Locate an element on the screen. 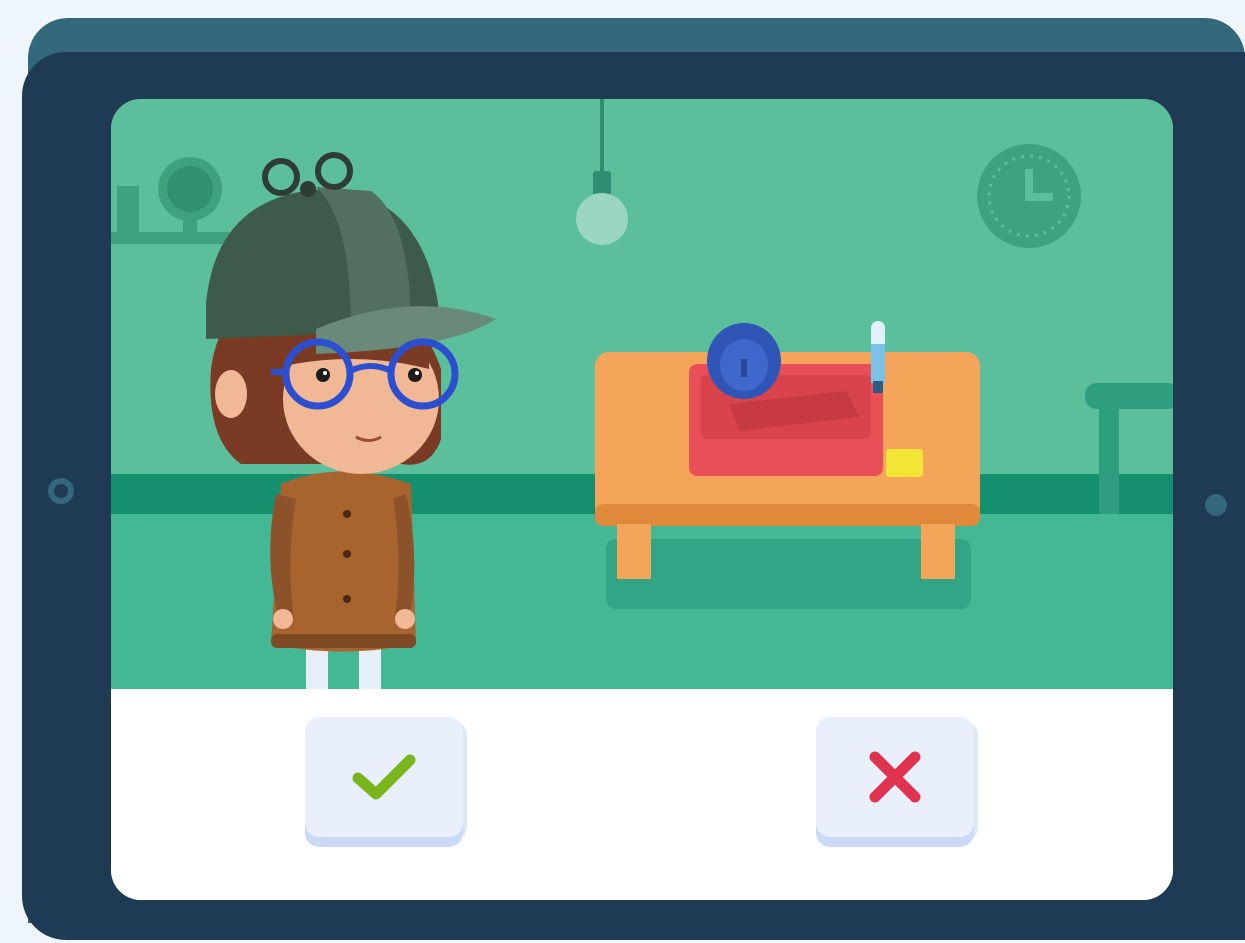 This screenshot has height=943, width=1245. yes-button is located at coordinates (384, 777).